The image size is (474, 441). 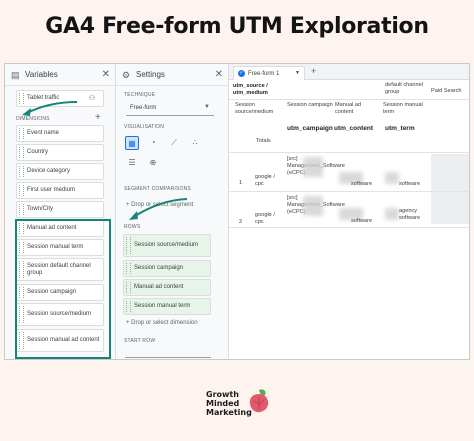 What do you see at coordinates (263, 141) in the screenshot?
I see `totals-label: Totals` at bounding box center [263, 141].